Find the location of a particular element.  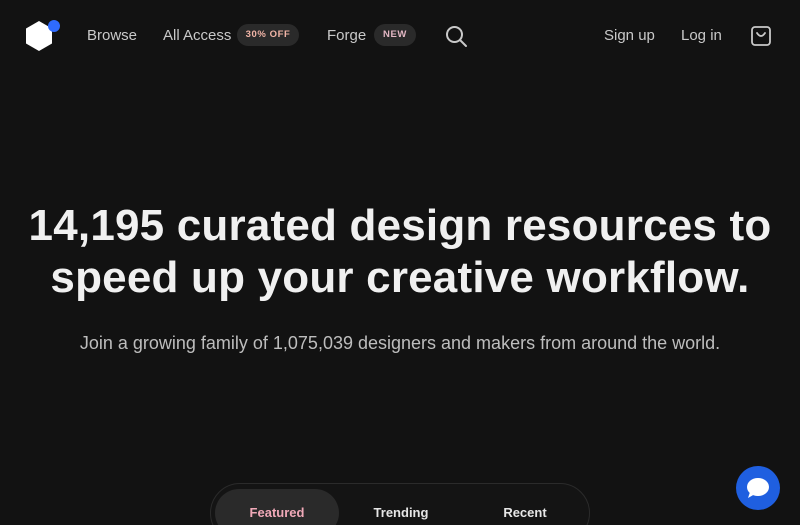

nav-all-access-link: All Access is located at coordinates (197, 36).